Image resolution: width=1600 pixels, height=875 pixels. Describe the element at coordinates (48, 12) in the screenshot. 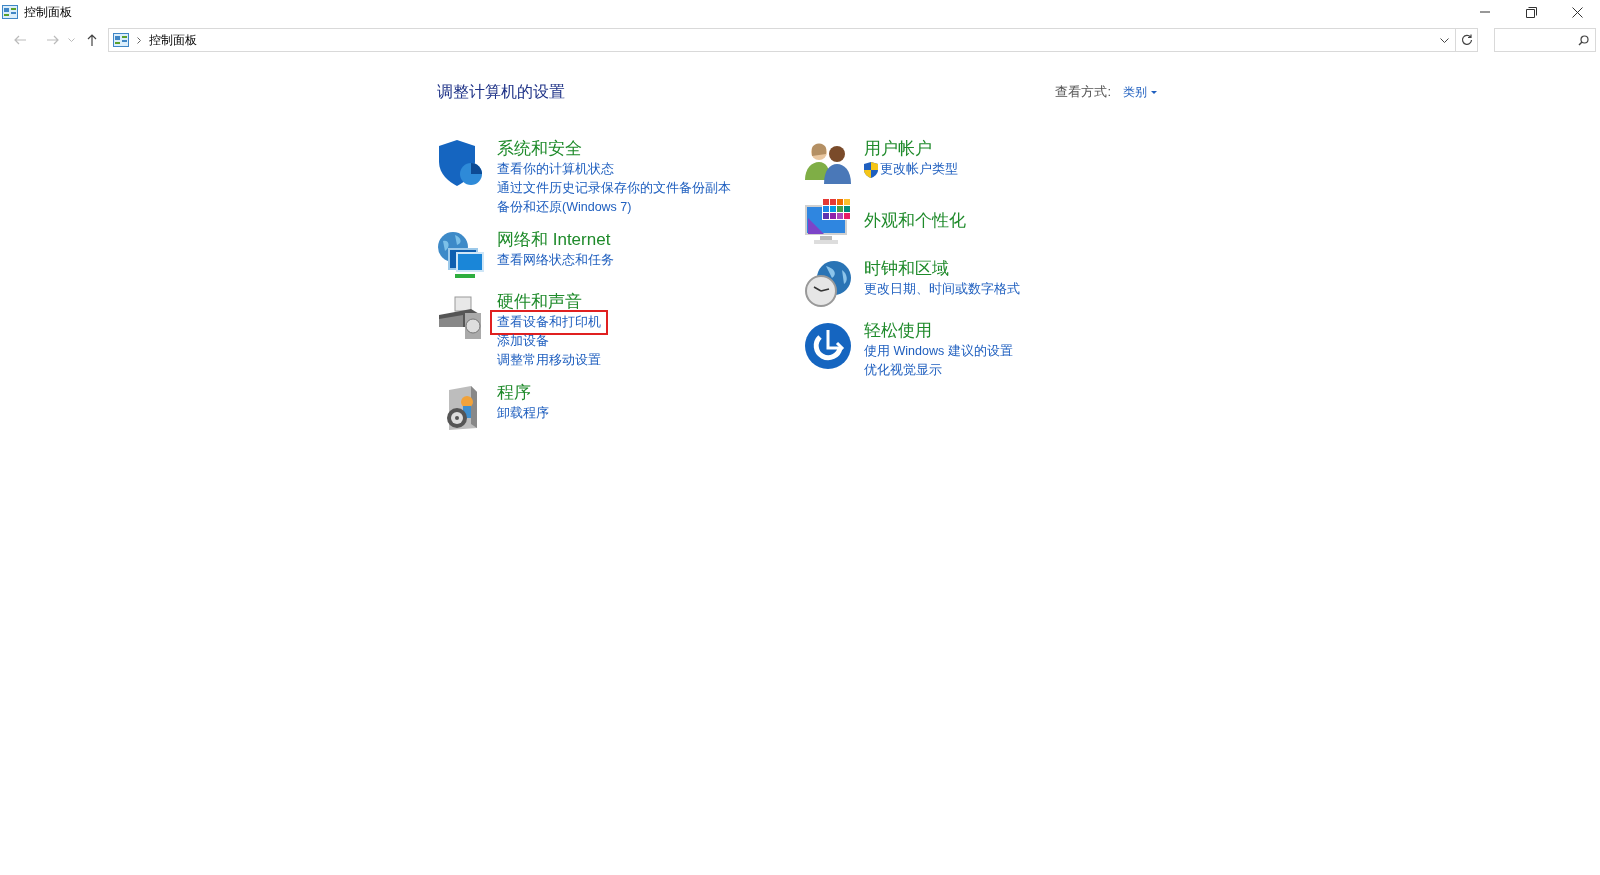

I see `window-title: 控制面板` at that location.